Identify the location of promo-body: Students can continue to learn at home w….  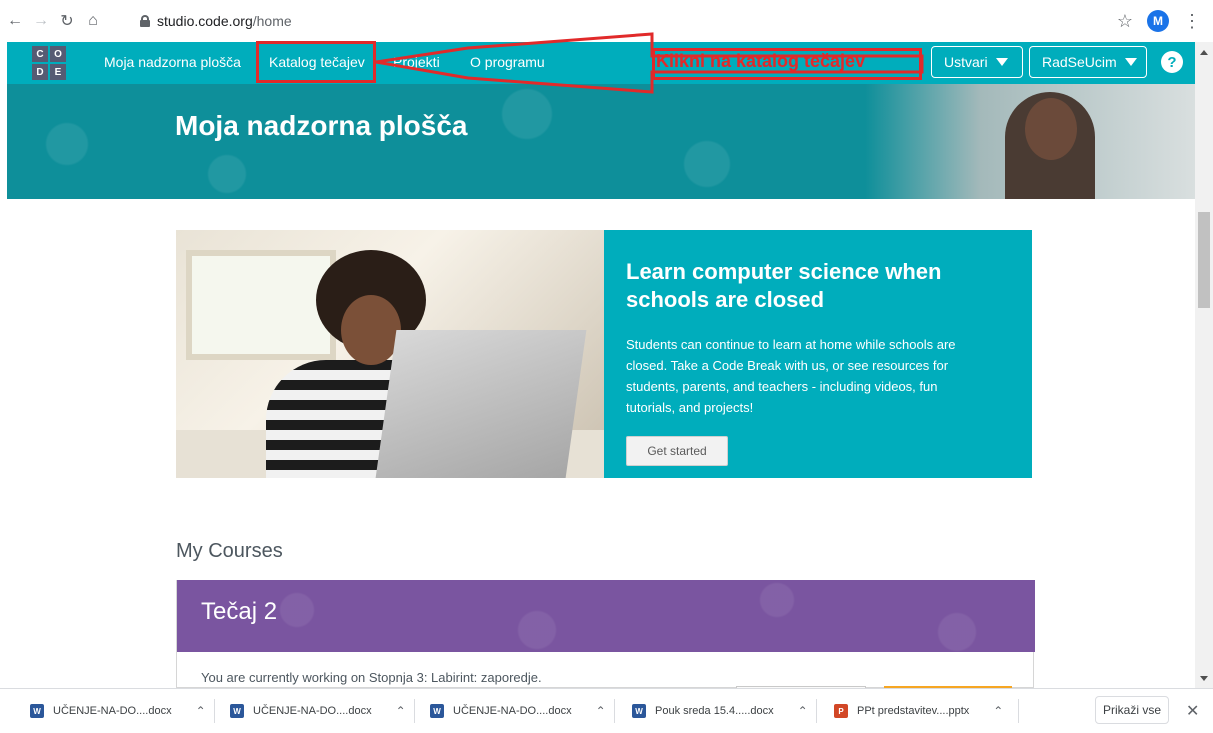
(791, 376).